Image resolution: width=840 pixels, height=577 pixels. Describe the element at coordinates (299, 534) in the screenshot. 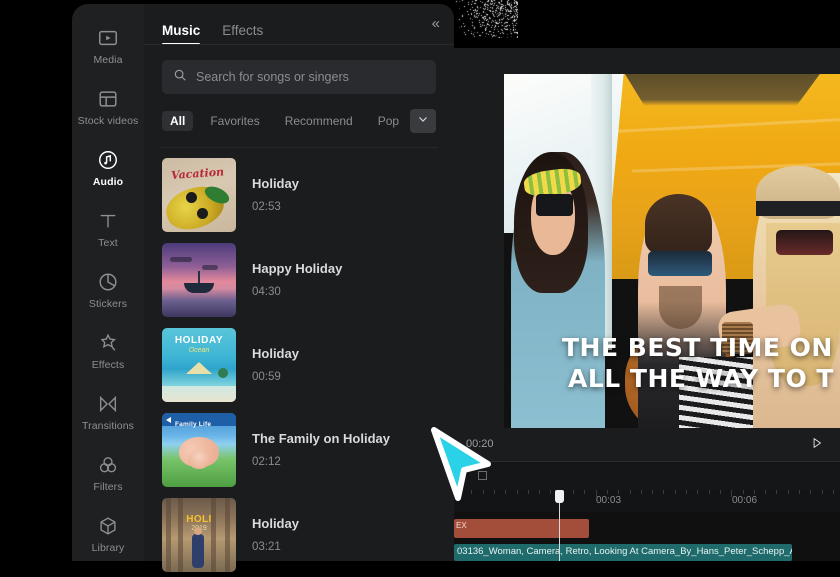

I see `list-item: HOLI 2019 Holiday 03:21` at that location.